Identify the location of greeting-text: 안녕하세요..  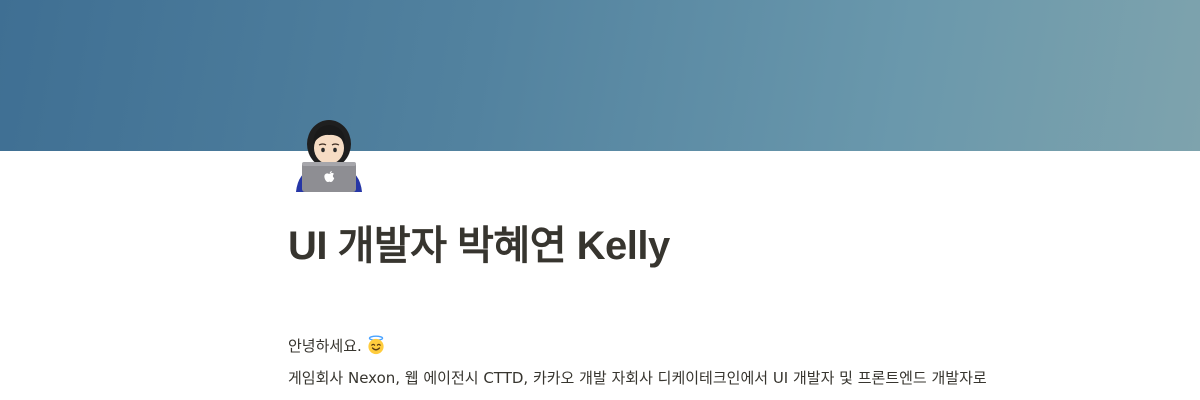
(325, 346).